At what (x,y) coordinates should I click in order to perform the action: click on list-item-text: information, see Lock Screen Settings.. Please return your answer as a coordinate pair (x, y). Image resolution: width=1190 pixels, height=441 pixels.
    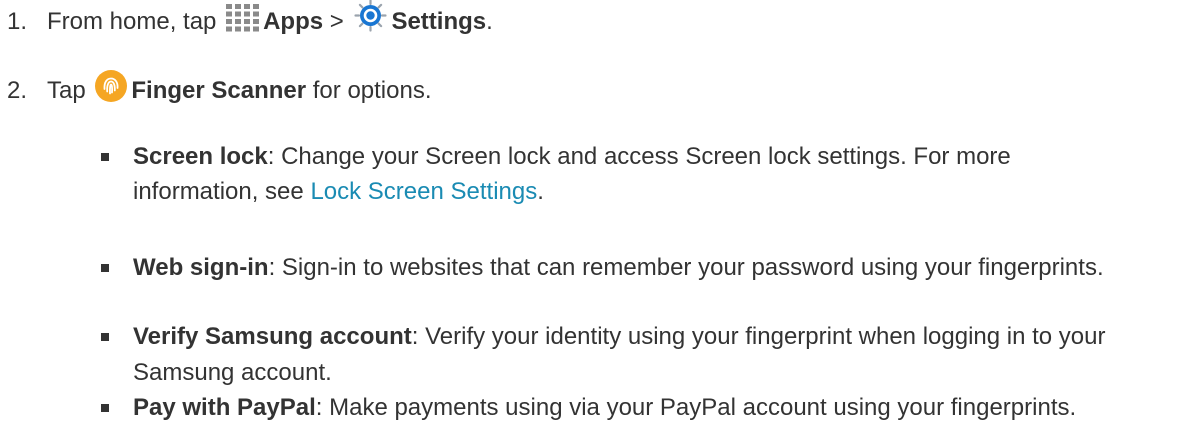
    Looking at the image, I should click on (658, 192).